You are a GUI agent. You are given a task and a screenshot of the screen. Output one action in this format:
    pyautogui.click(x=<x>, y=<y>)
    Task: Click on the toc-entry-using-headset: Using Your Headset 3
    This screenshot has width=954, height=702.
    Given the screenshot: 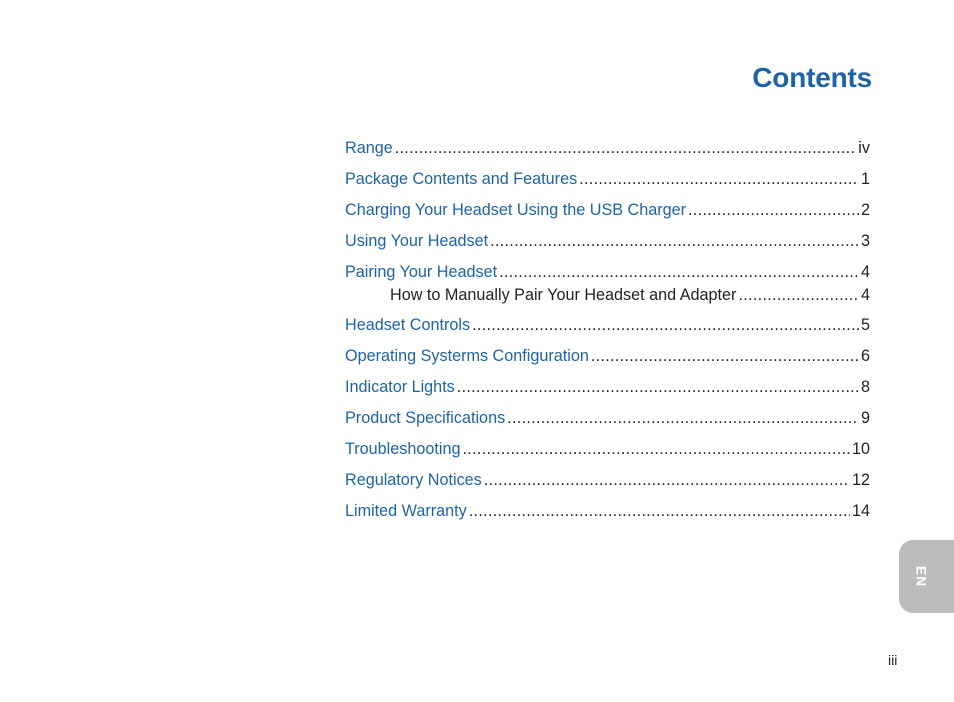 What is the action you would take?
    pyautogui.click(x=607, y=246)
    